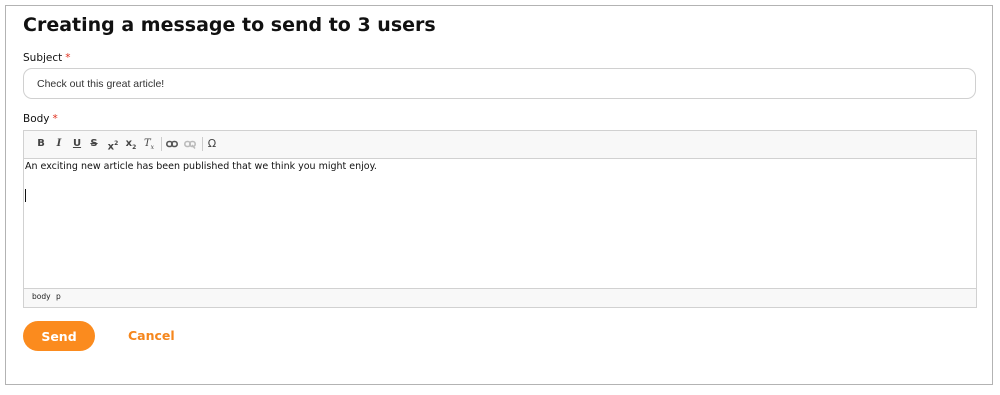  I want to click on superscript-mark: 2, so click(116, 143).